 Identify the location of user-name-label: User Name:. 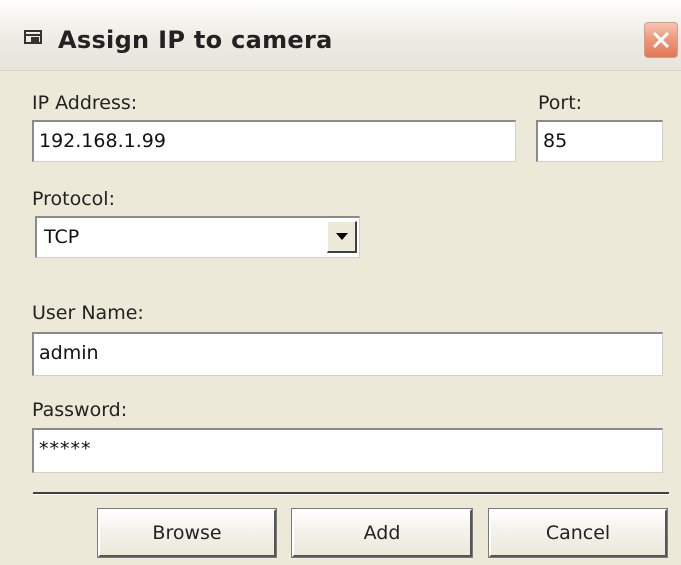
(88, 313).